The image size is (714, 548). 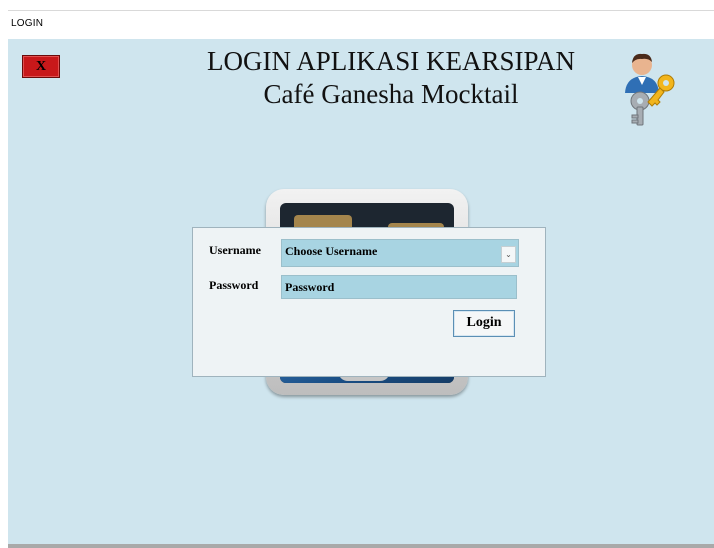 What do you see at coordinates (361, 25) in the screenshot?
I see `title-bar: LOGIN` at bounding box center [361, 25].